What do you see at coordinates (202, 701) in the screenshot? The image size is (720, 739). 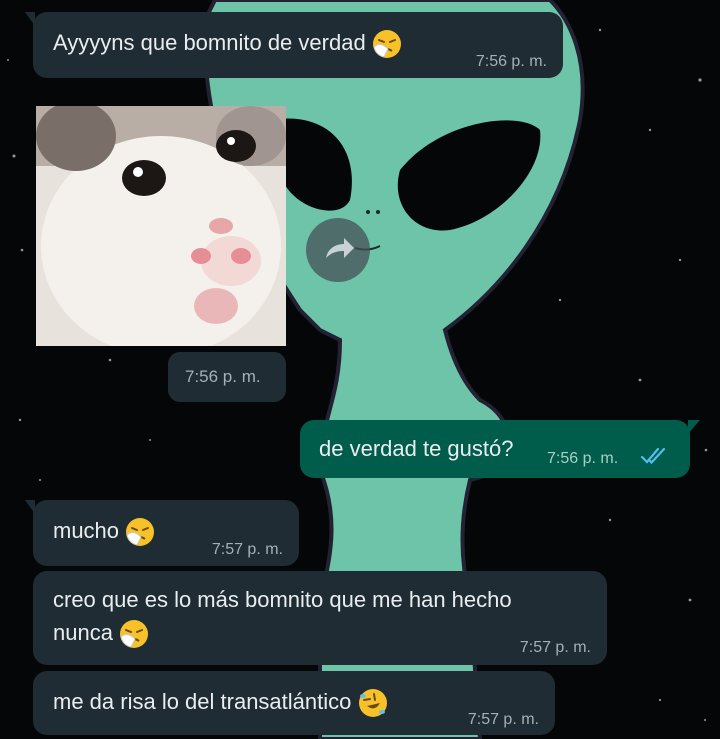 I see `message-text: me da risa lo del transatlántico` at bounding box center [202, 701].